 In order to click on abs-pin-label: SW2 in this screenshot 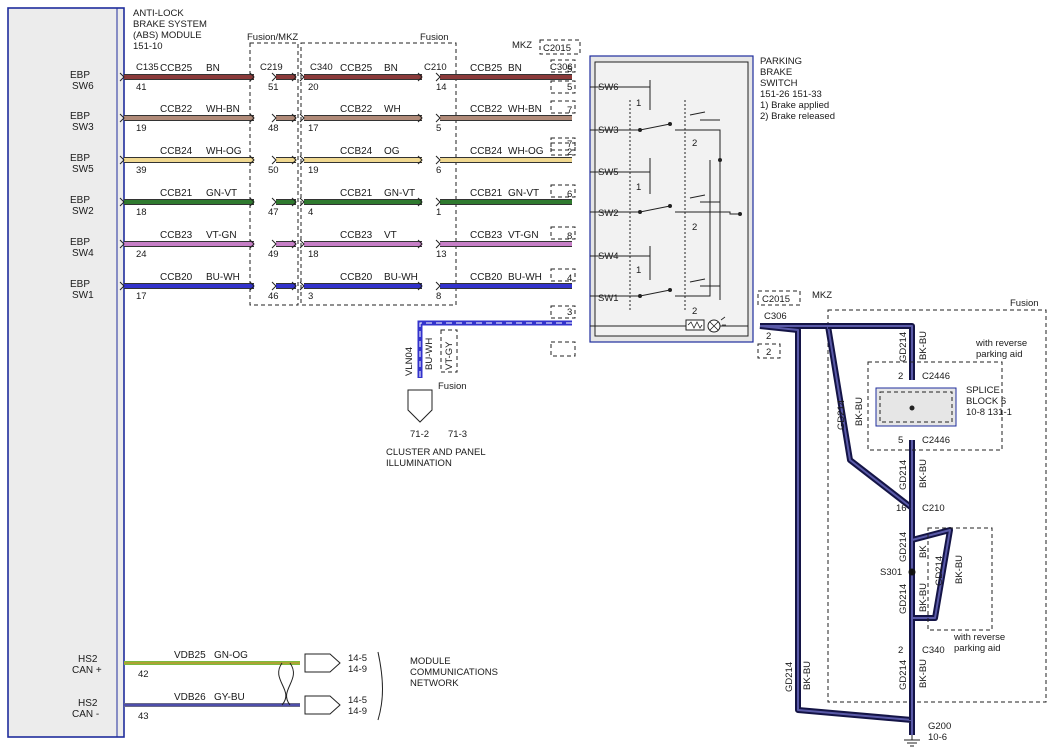, I will do `click(83, 211)`.